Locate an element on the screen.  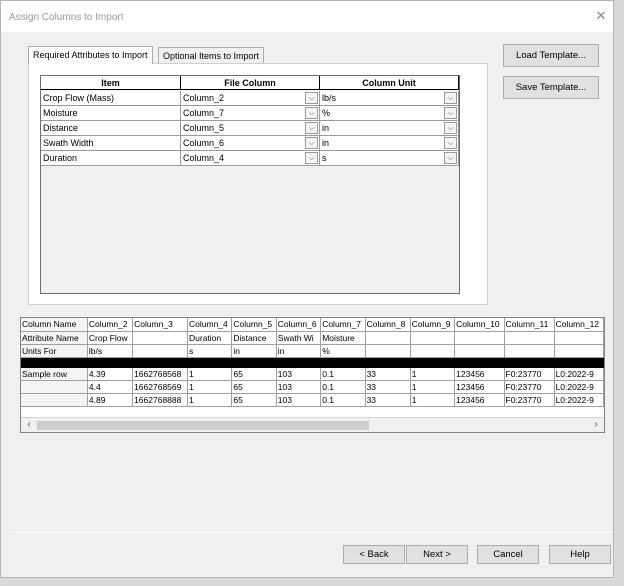
grid-cell: Crop Flow is located at coordinates (110, 338).